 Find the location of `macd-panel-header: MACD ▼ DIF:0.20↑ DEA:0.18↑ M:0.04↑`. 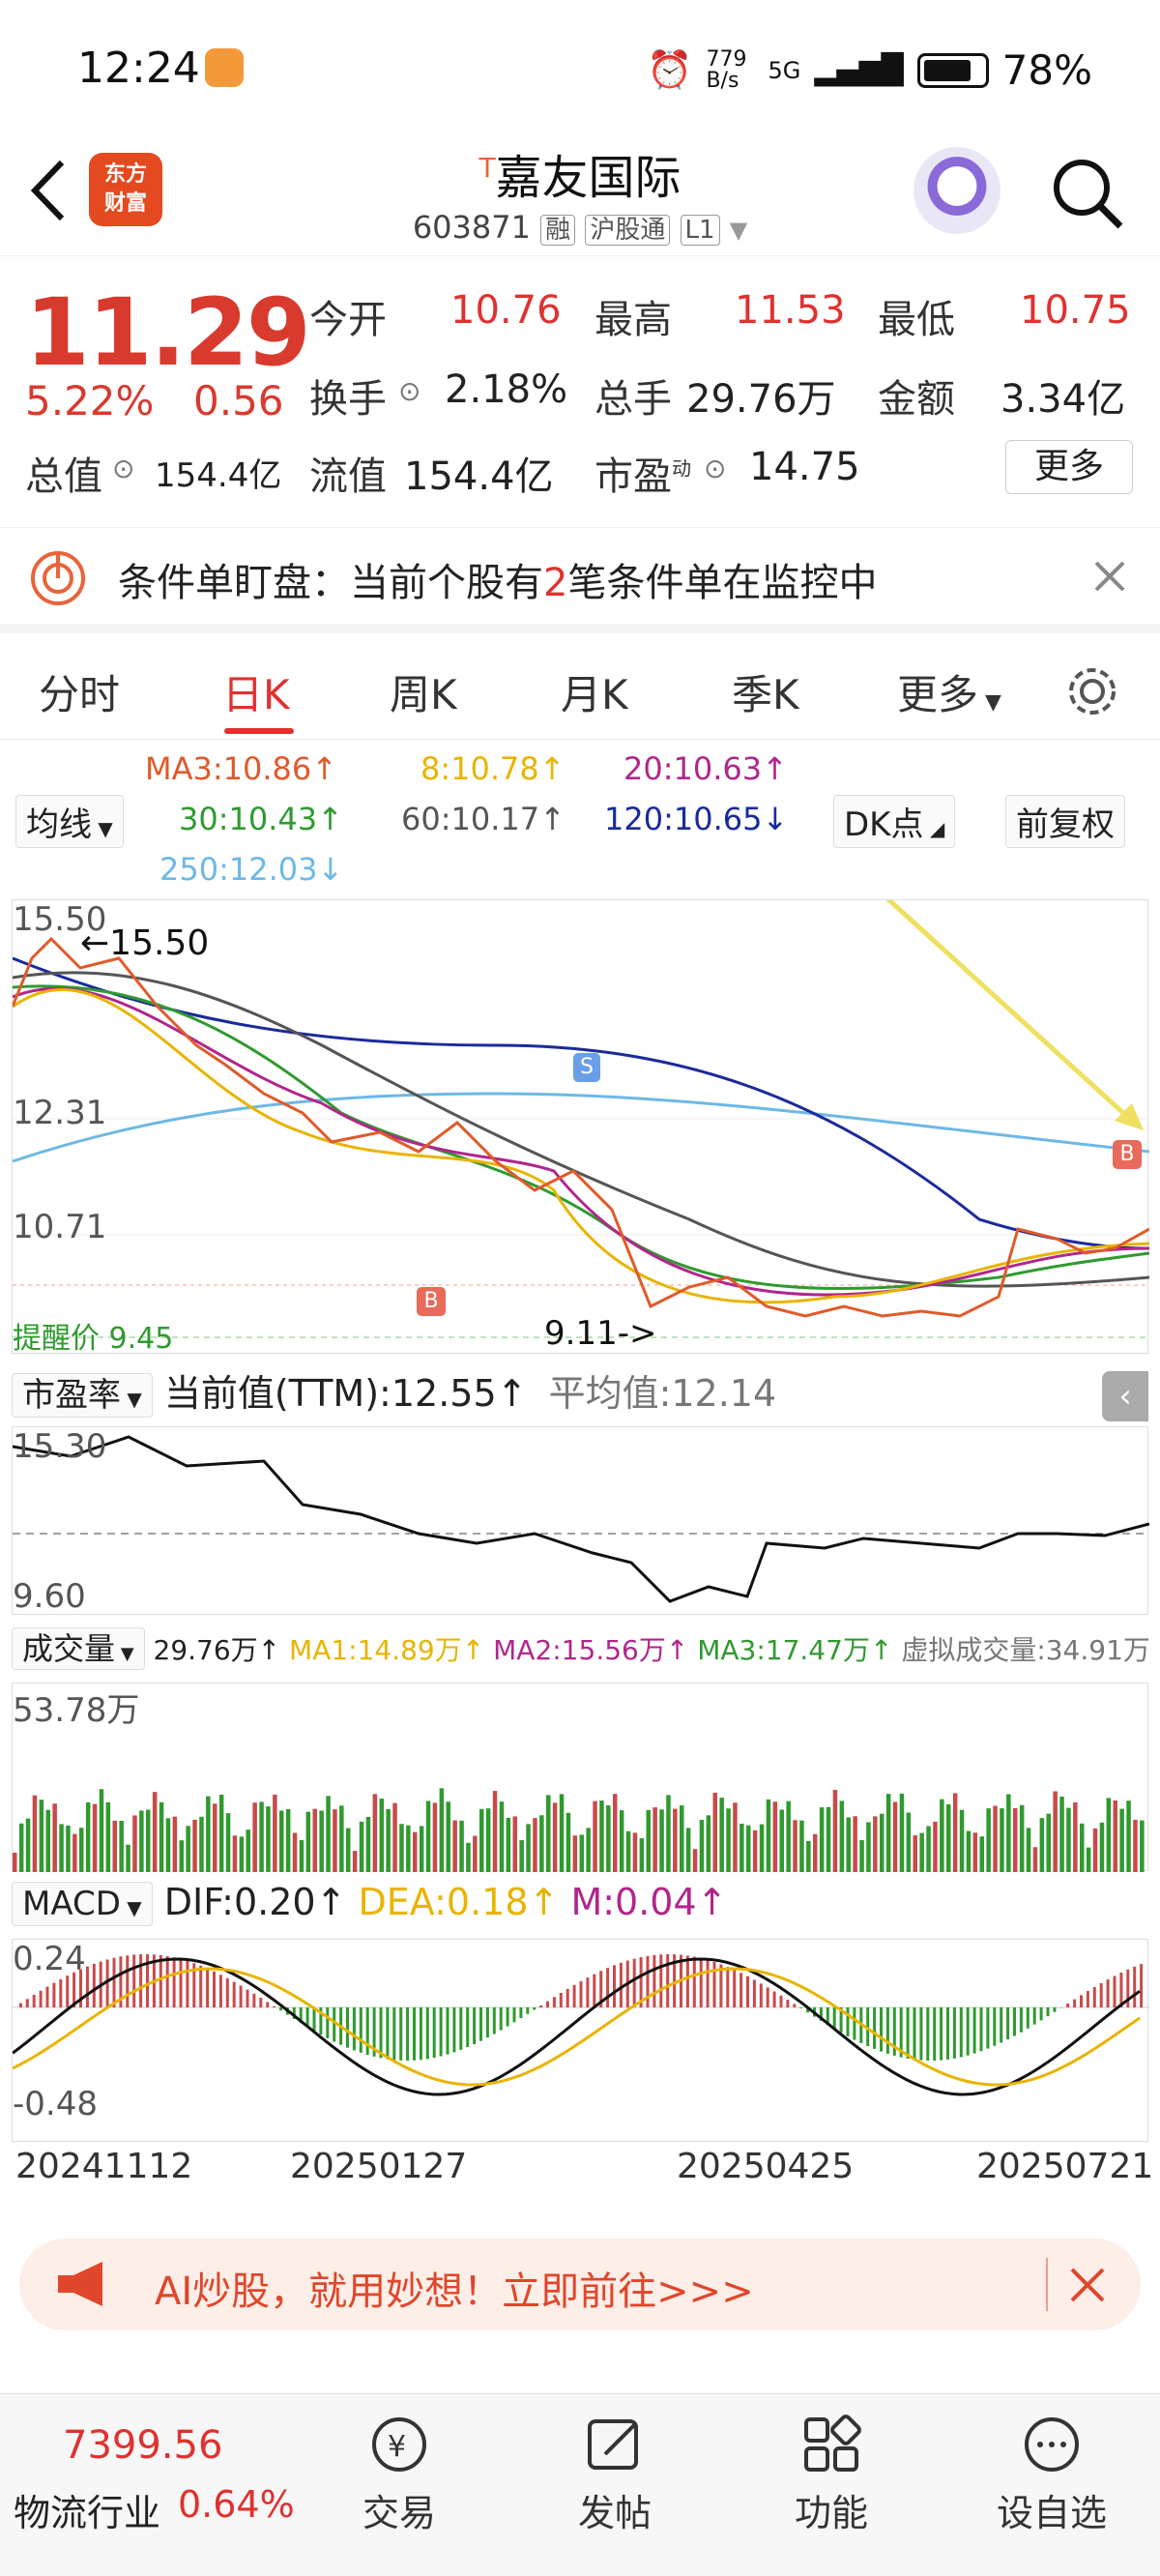

macd-panel-header: MACD ▼ DIF:0.20↑ DEA:0.18↑ M:0.04↑ is located at coordinates (370, 1903).